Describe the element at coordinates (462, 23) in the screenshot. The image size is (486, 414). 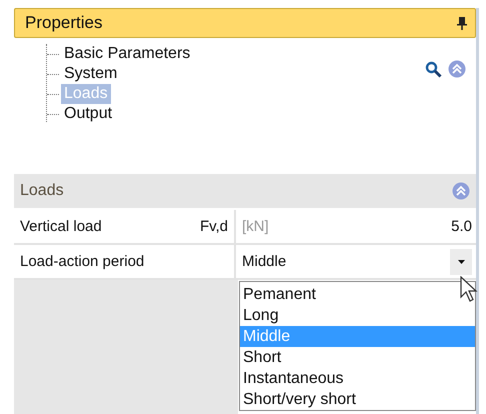
I see `pin-icon` at that location.